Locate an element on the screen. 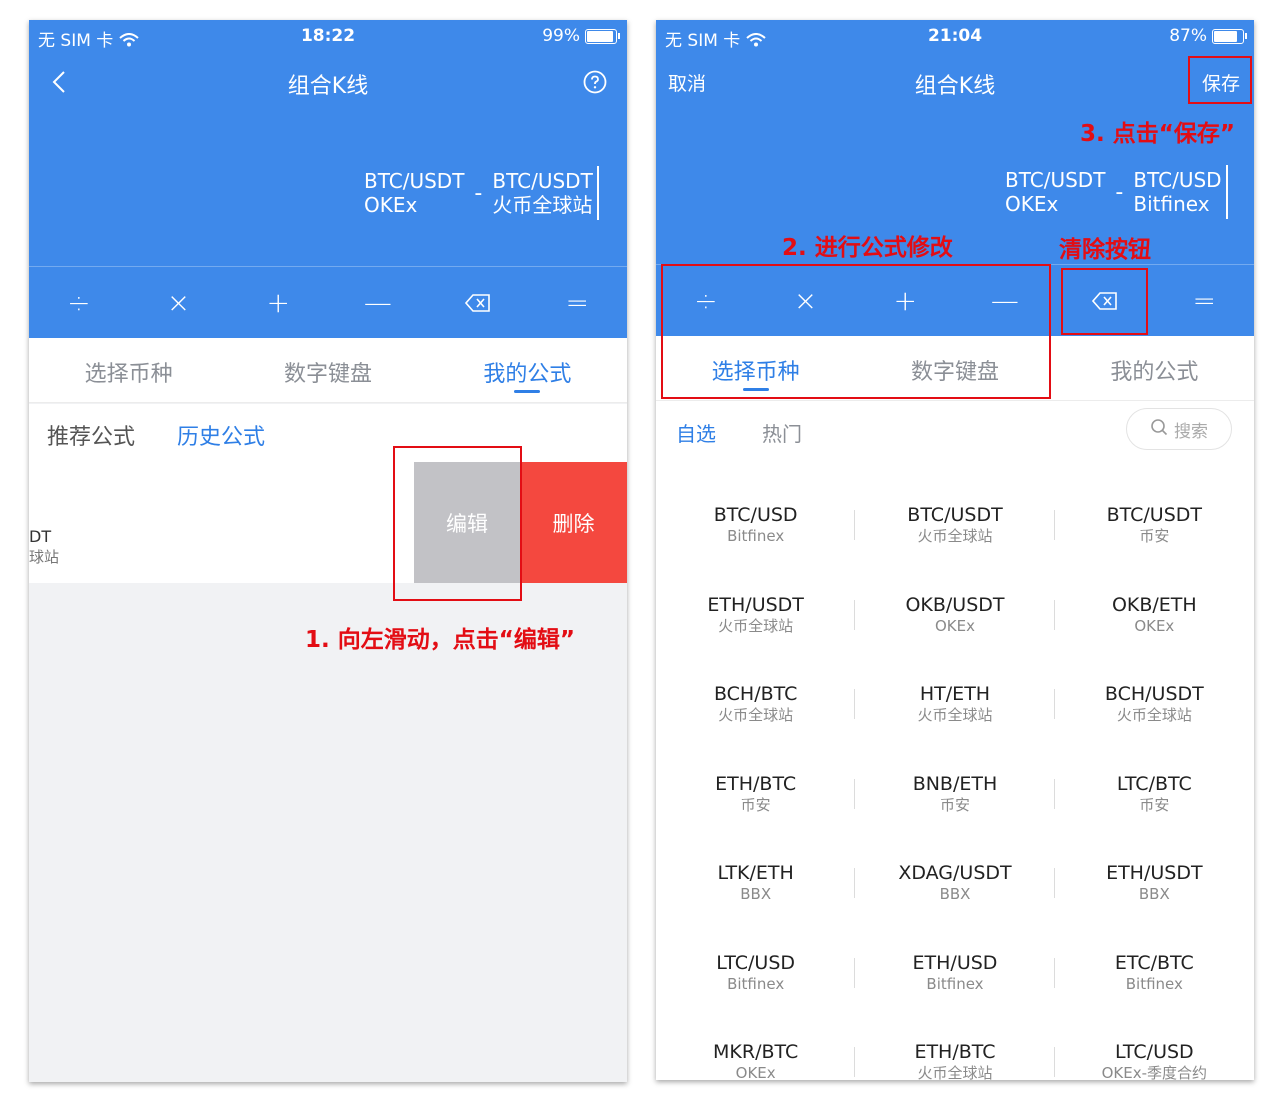 The width and height of the screenshot is (1280, 1103). coin-cell: OKB/ETH OKEx is located at coordinates (1154, 615).